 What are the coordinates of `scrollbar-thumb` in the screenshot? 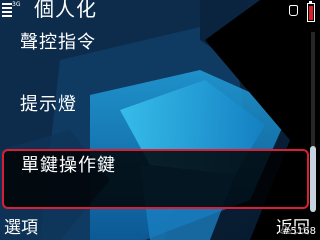 It's located at (313, 179).